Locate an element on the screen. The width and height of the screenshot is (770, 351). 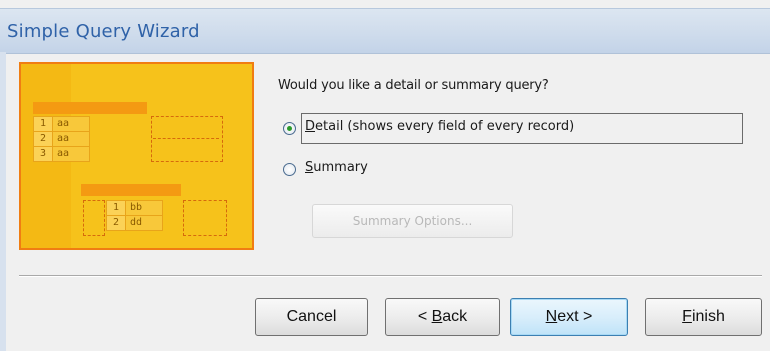
summary-option-label: Summary is located at coordinates (336, 167).